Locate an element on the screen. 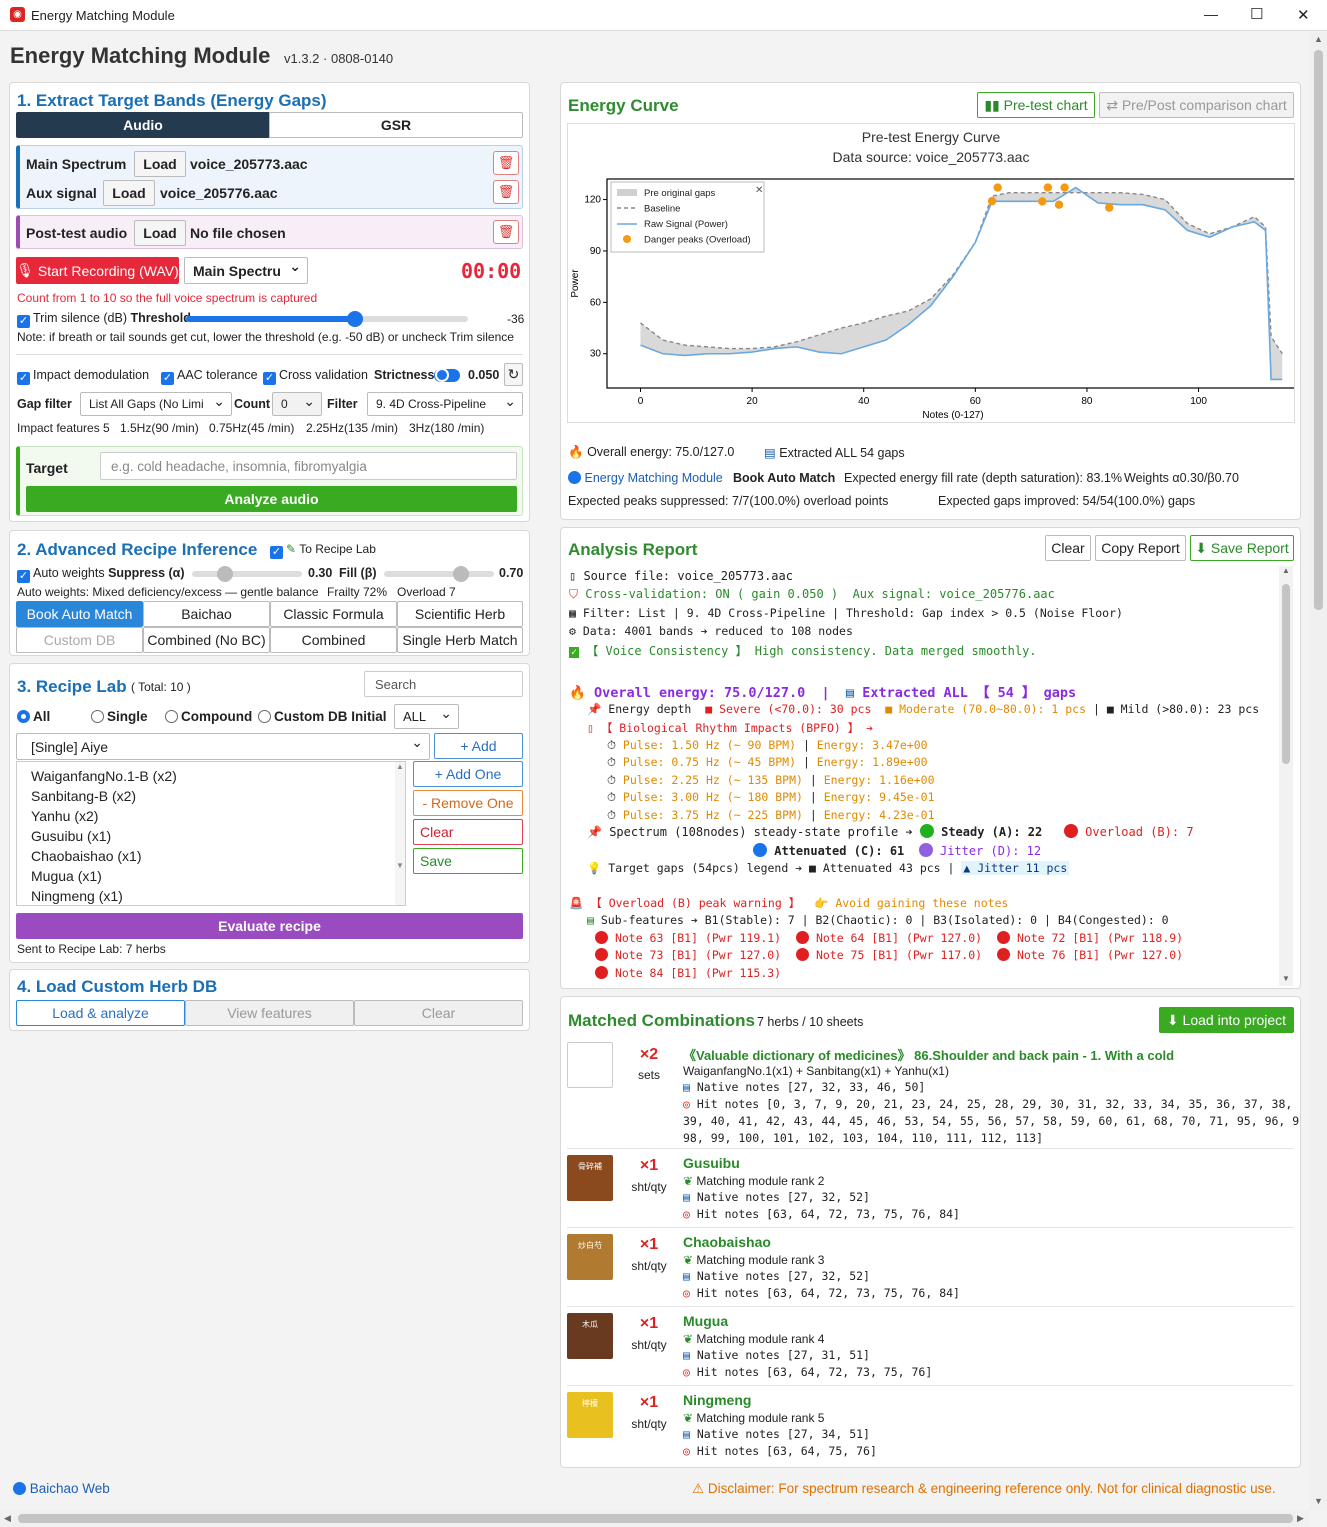  view-features-button: View features is located at coordinates (269, 1013).